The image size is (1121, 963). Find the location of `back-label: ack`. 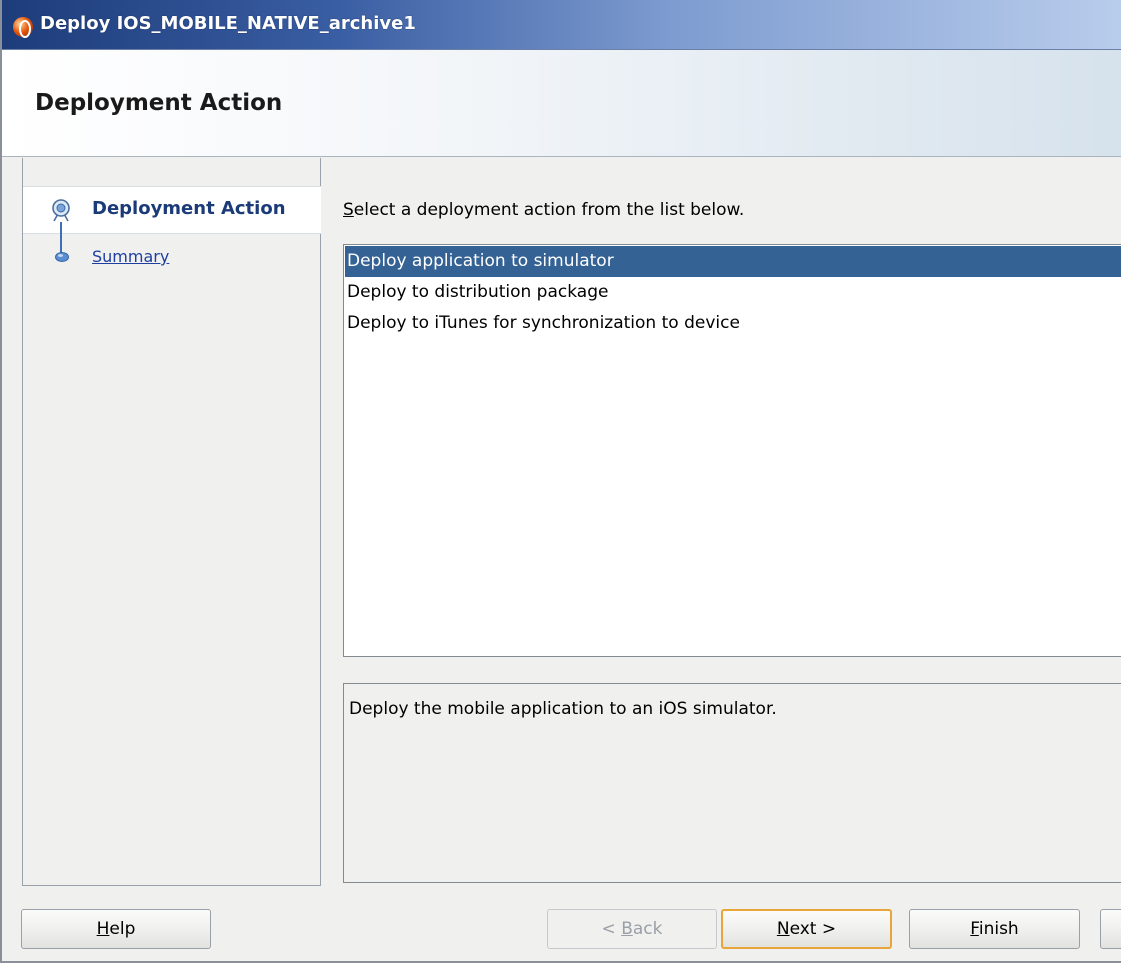

back-label: ack is located at coordinates (647, 929).